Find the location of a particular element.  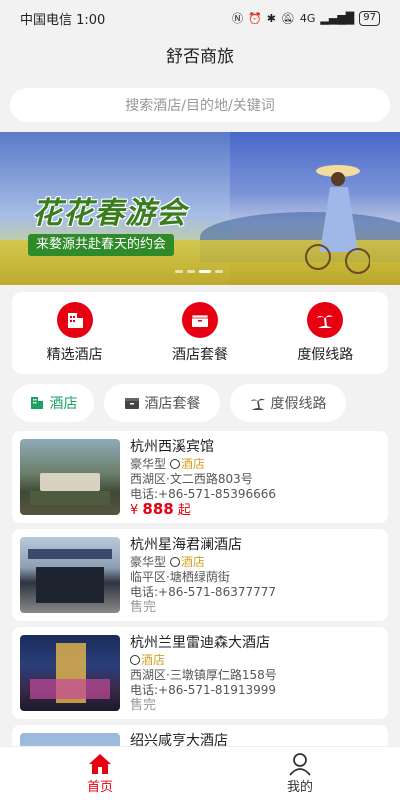

tab-vacation-routes: 度假线路 is located at coordinates (288, 403).